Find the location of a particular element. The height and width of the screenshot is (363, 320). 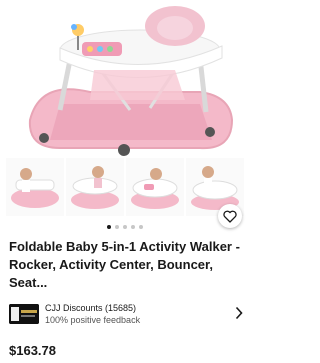

thumbnail-strip is located at coordinates (125, 189).